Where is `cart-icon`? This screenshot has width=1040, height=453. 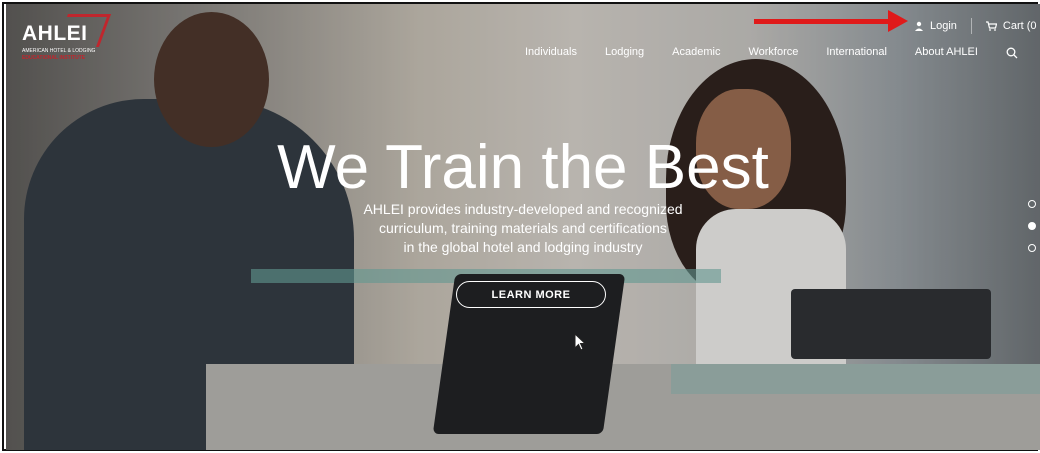 cart-icon is located at coordinates (991, 26).